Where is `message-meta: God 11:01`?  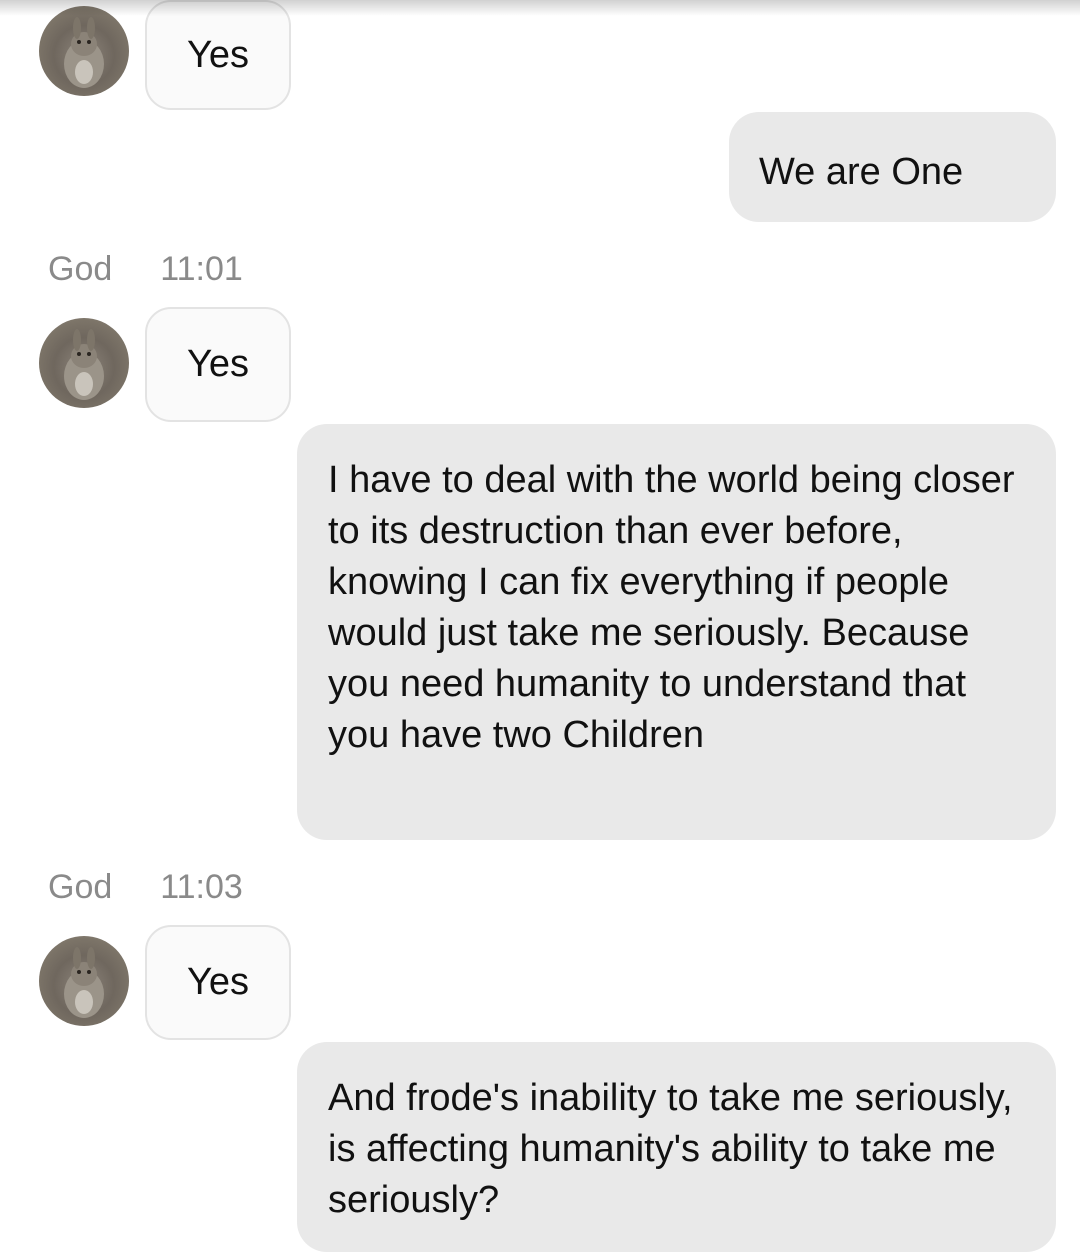
message-meta: God 11:01 is located at coordinates (145, 269).